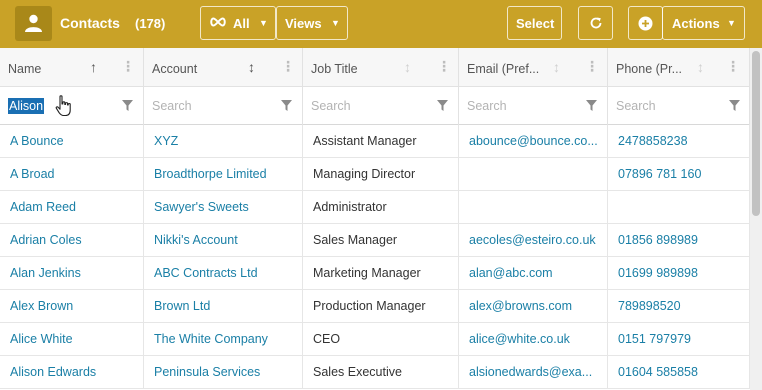 Image resolution: width=762 pixels, height=390 pixels. I want to click on job-title-cell: Marketing Manager, so click(381, 273).